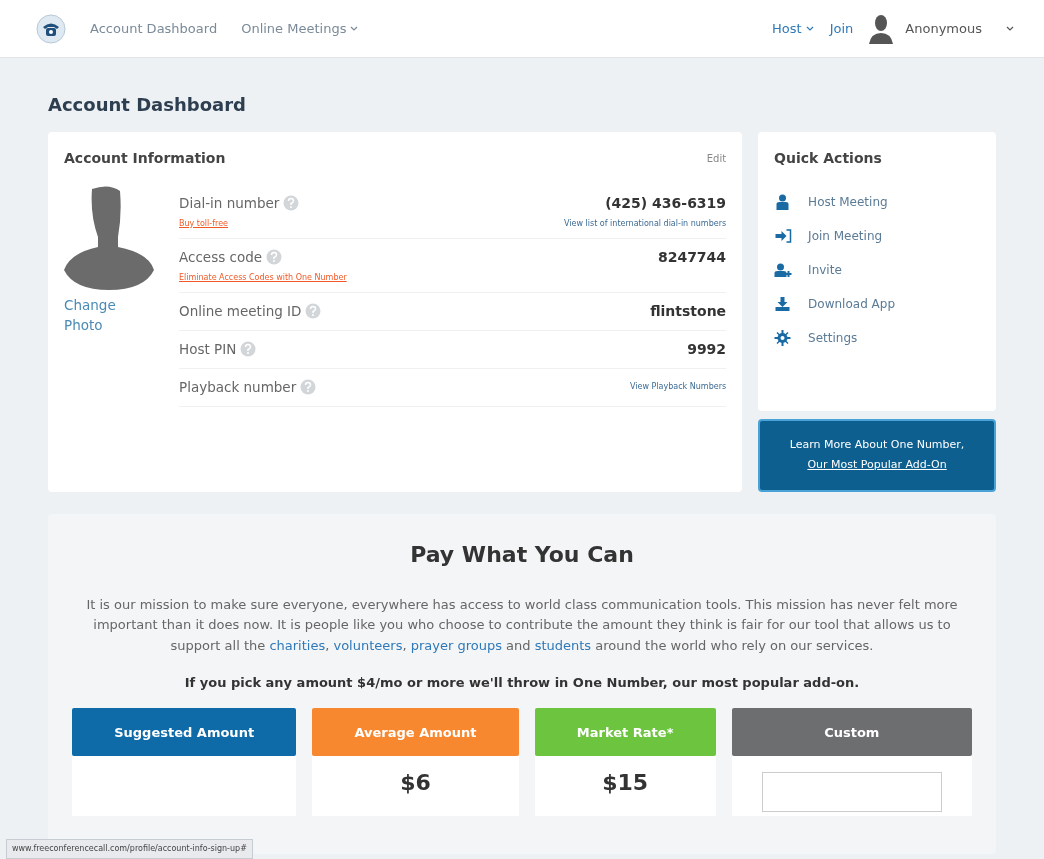 The image size is (1044, 859). What do you see at coordinates (783, 235) in the screenshot?
I see `sign-in-icon` at bounding box center [783, 235].